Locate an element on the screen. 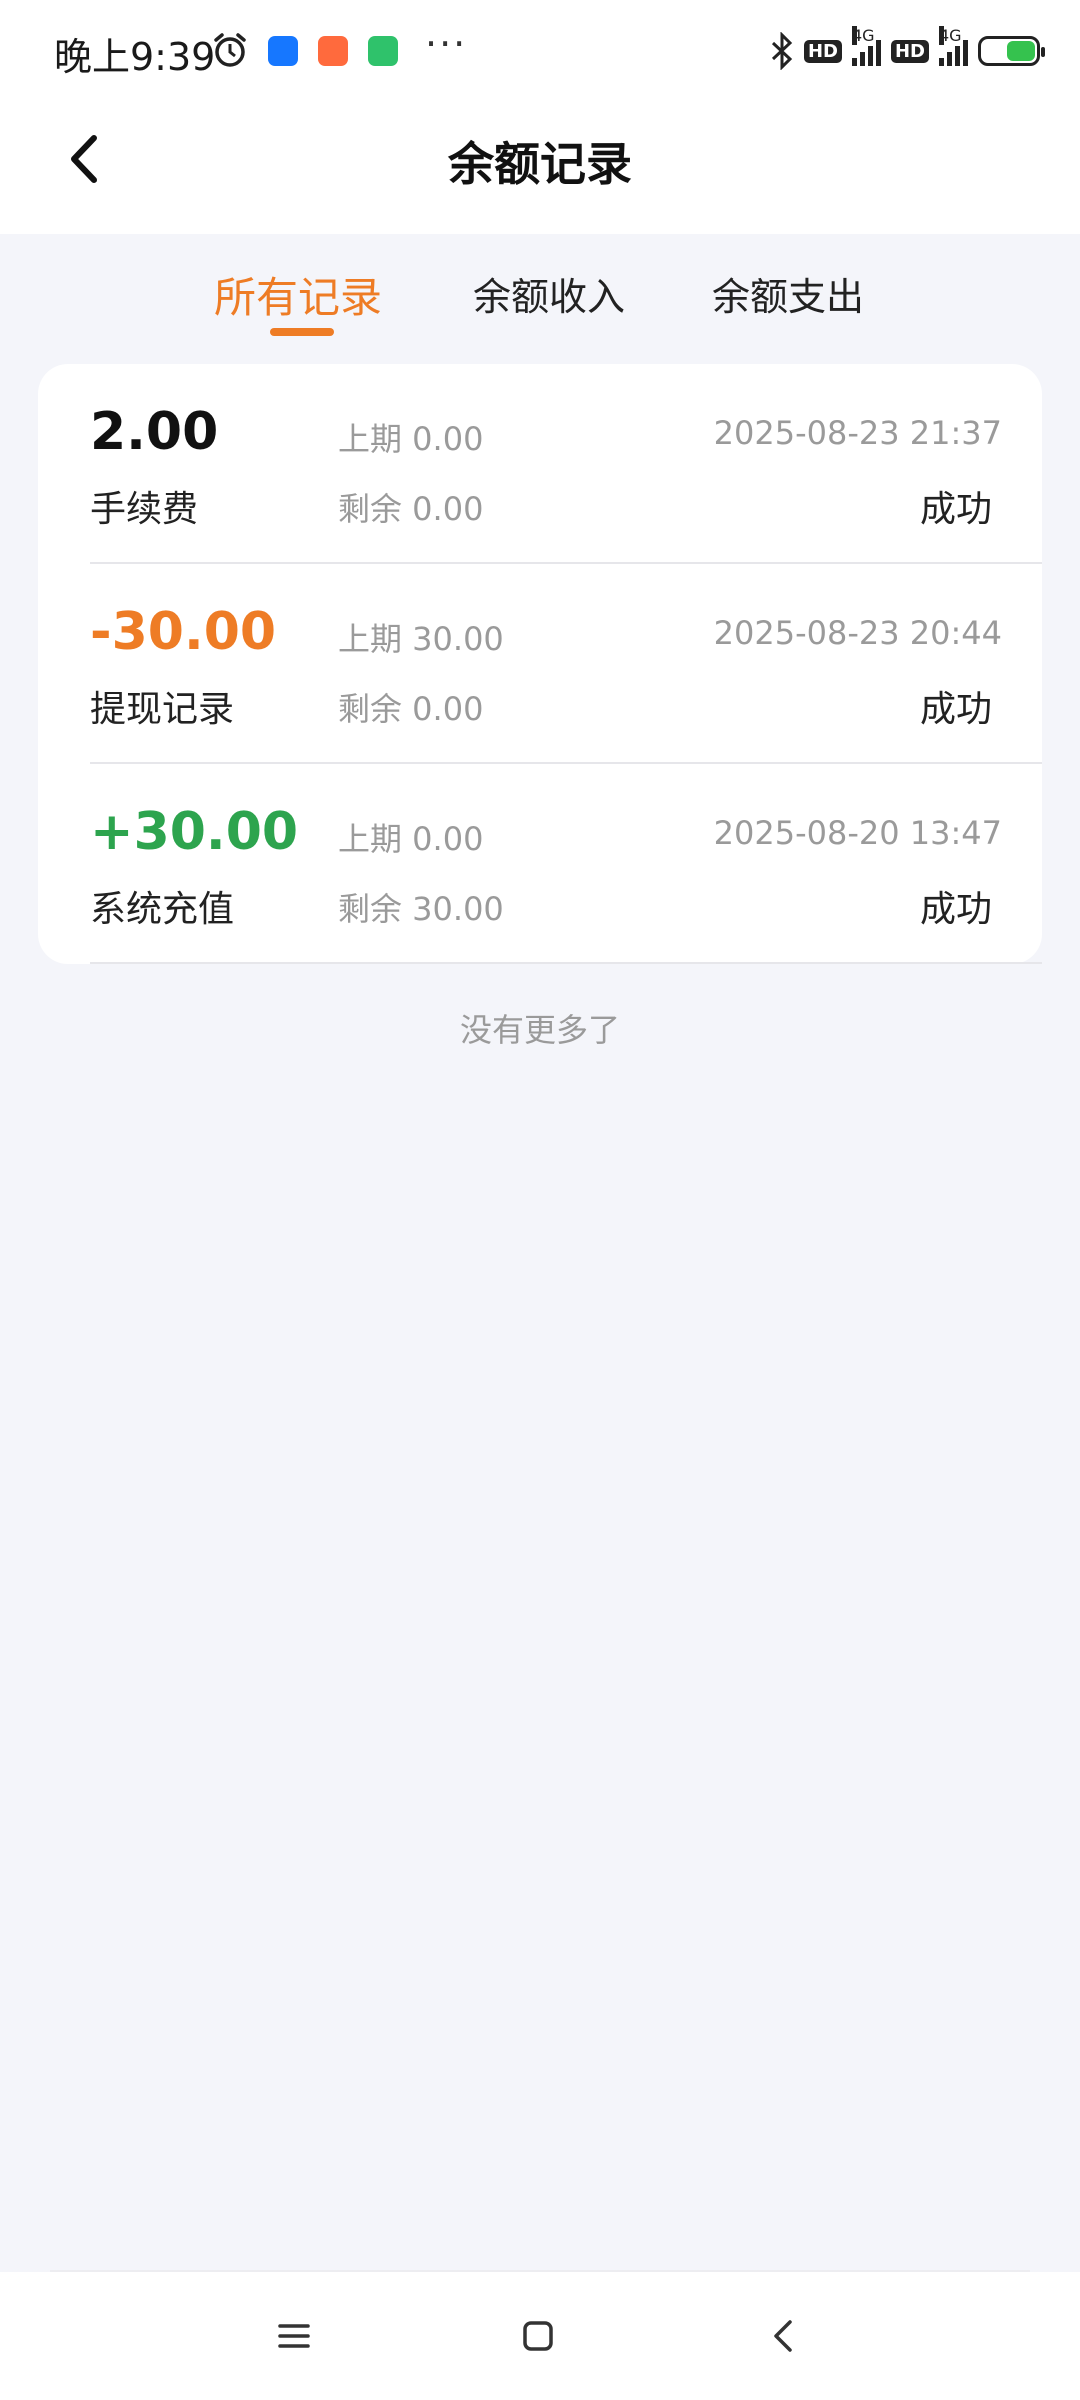 The image size is (1080, 2400). record-amount: -30.00 is located at coordinates (183, 632).